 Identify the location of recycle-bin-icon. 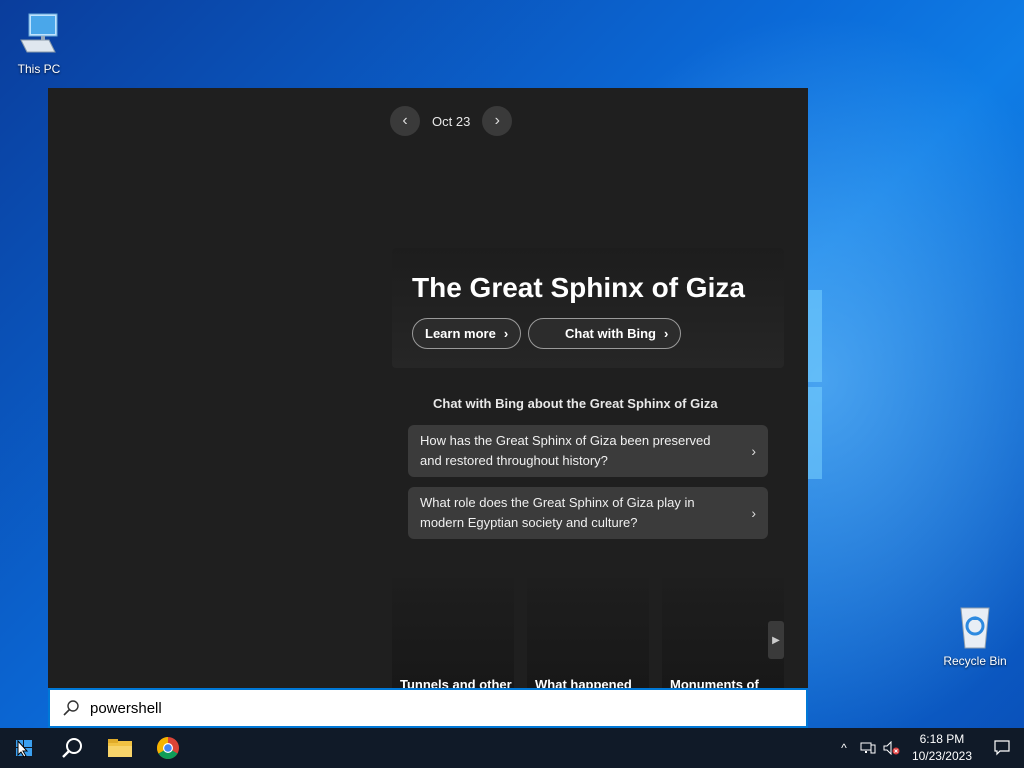
(975, 626).